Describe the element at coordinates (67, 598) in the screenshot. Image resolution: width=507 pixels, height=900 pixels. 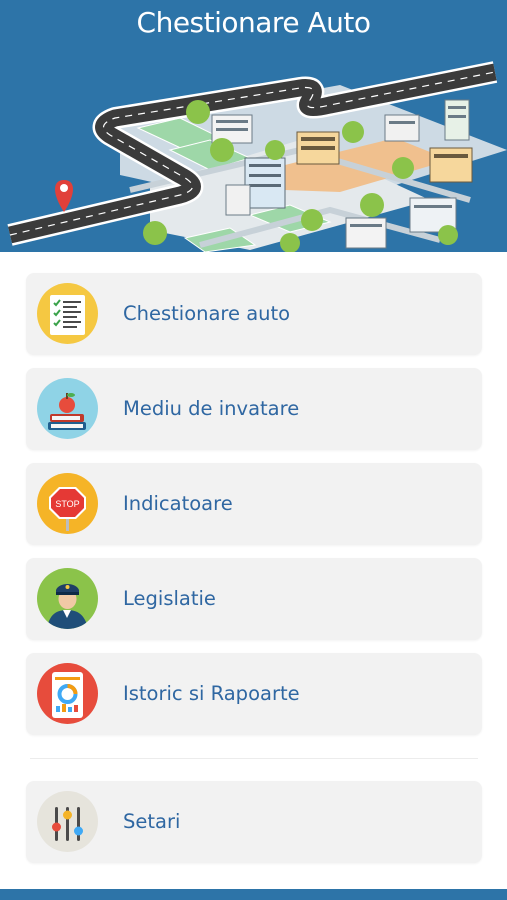
I see `police-officer-icon` at that location.